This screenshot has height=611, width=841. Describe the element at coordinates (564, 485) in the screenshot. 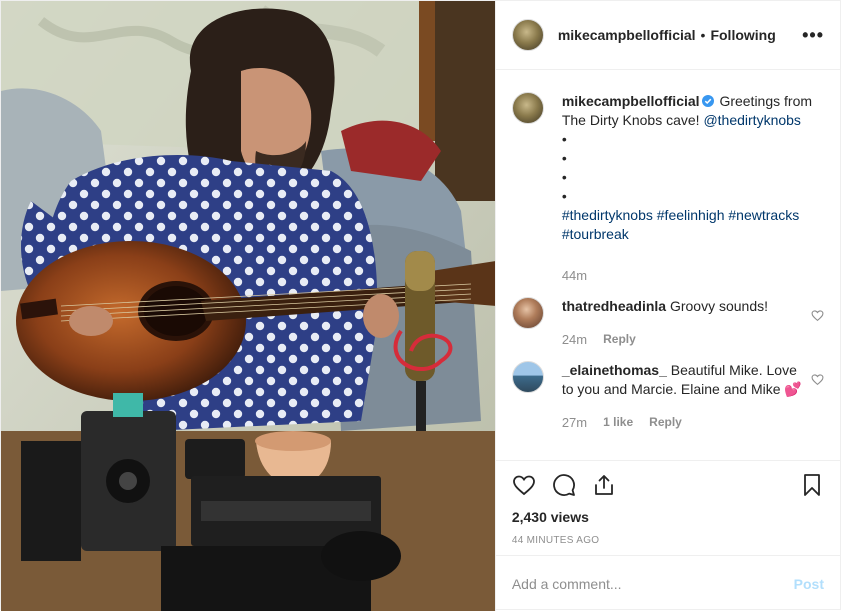

I see `comment-icon` at that location.